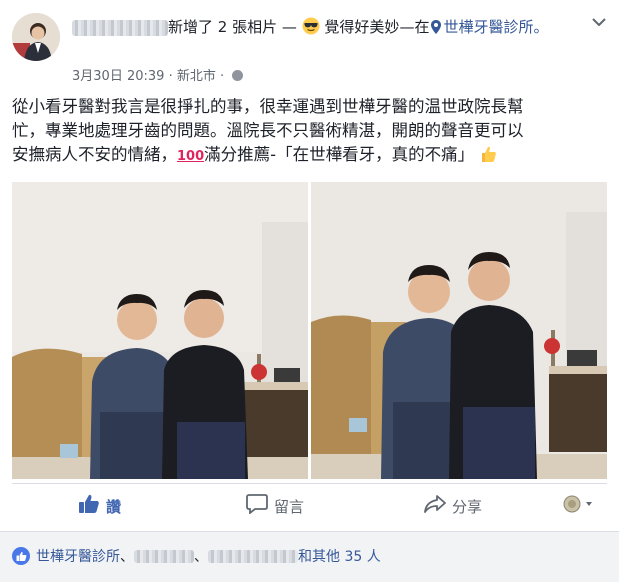 This screenshot has width=619, height=582. I want to click on reaction-selector-icon, so click(582, 506).